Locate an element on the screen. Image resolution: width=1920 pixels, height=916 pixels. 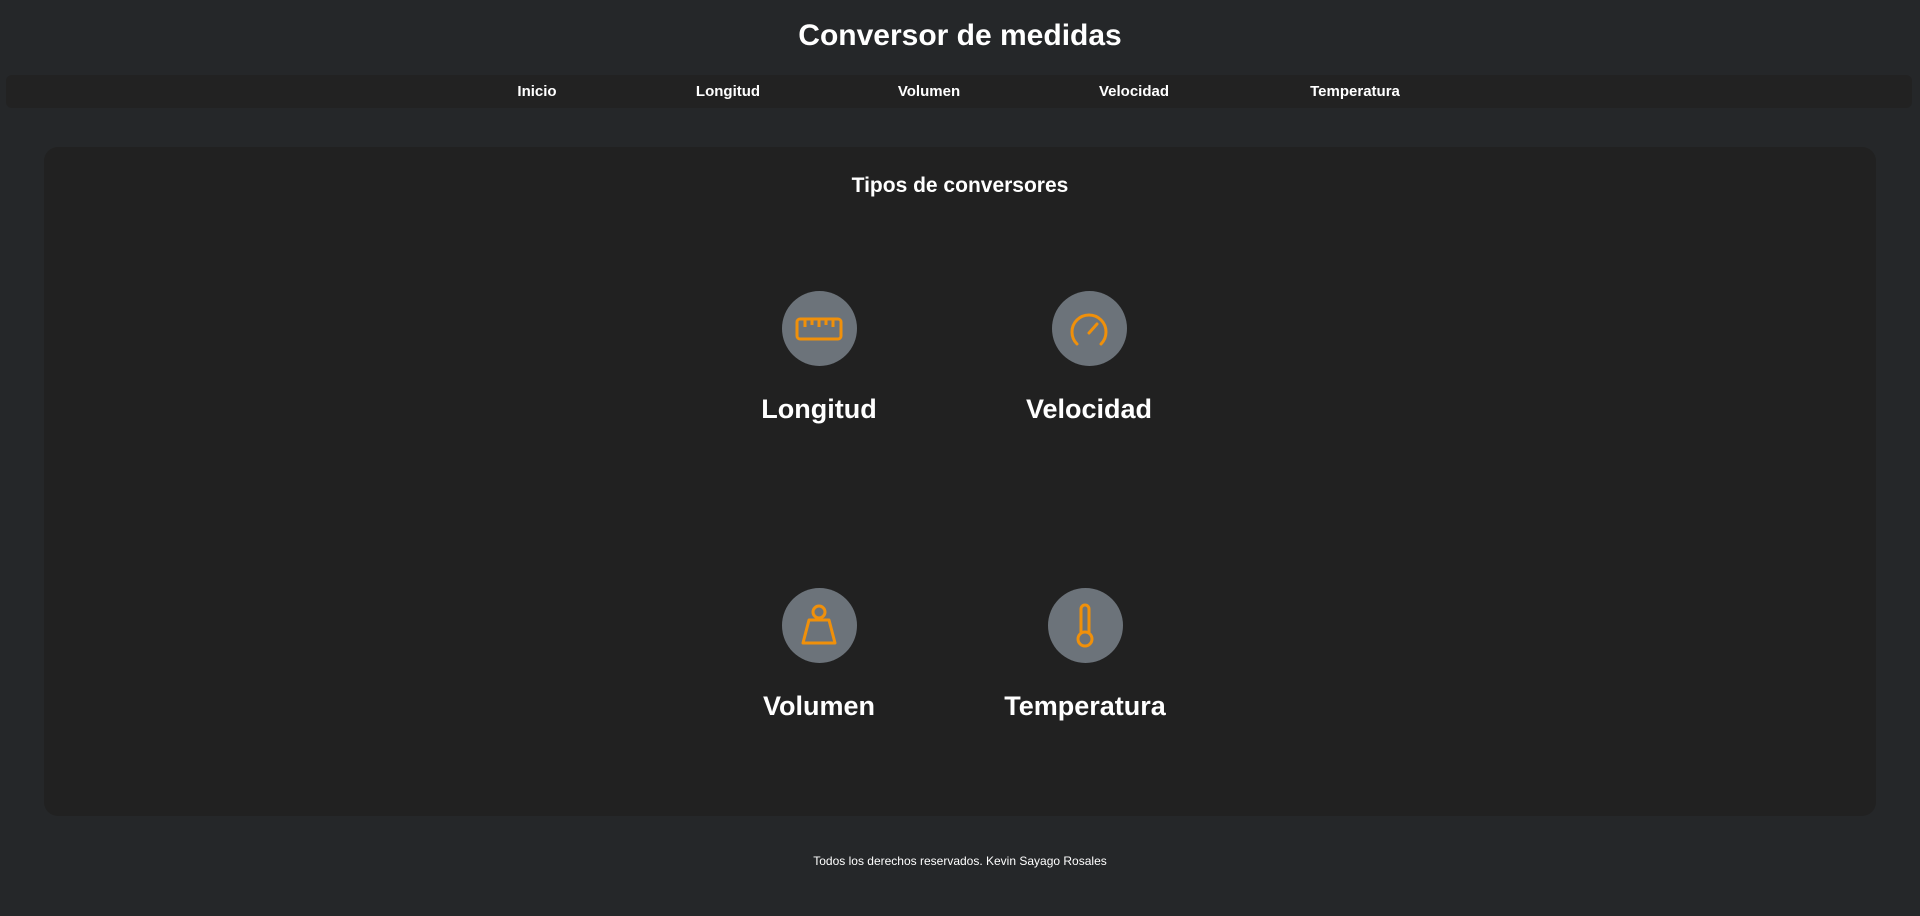
card-label-temperatura: Temperatura is located at coordinates (1085, 706).